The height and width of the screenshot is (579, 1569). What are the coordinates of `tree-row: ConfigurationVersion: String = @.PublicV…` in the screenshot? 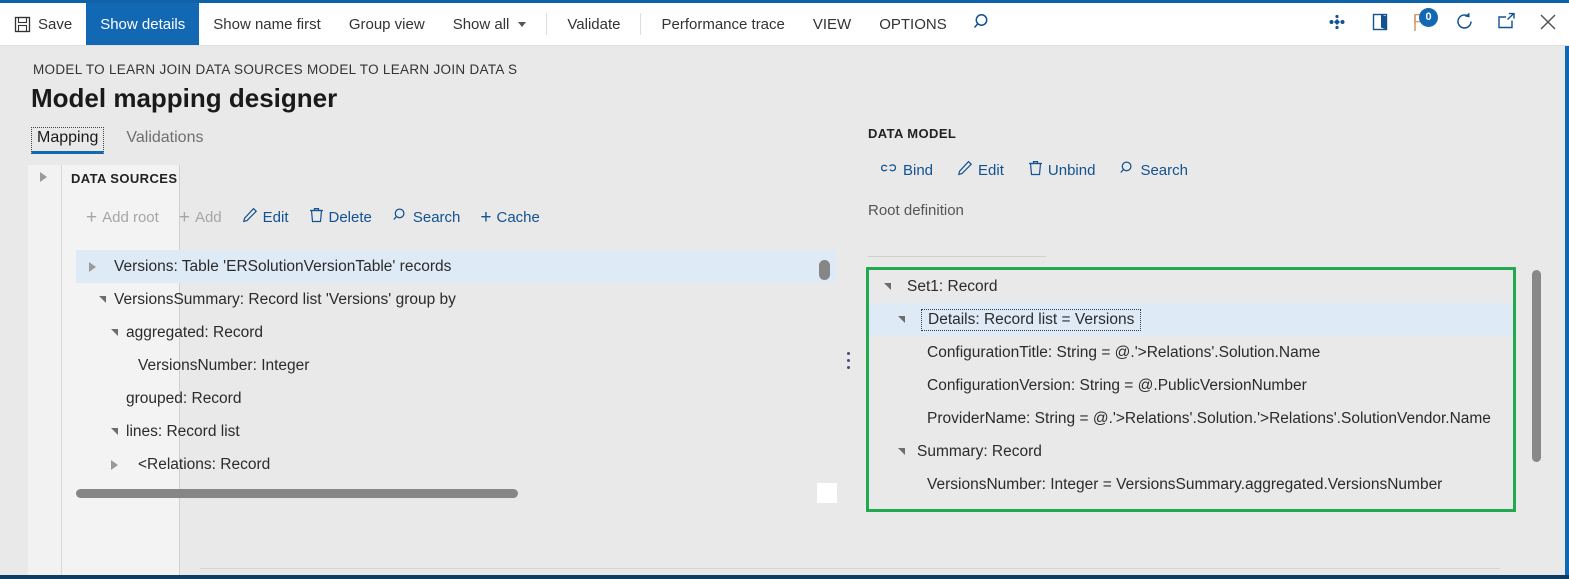 It's located at (1191, 385).